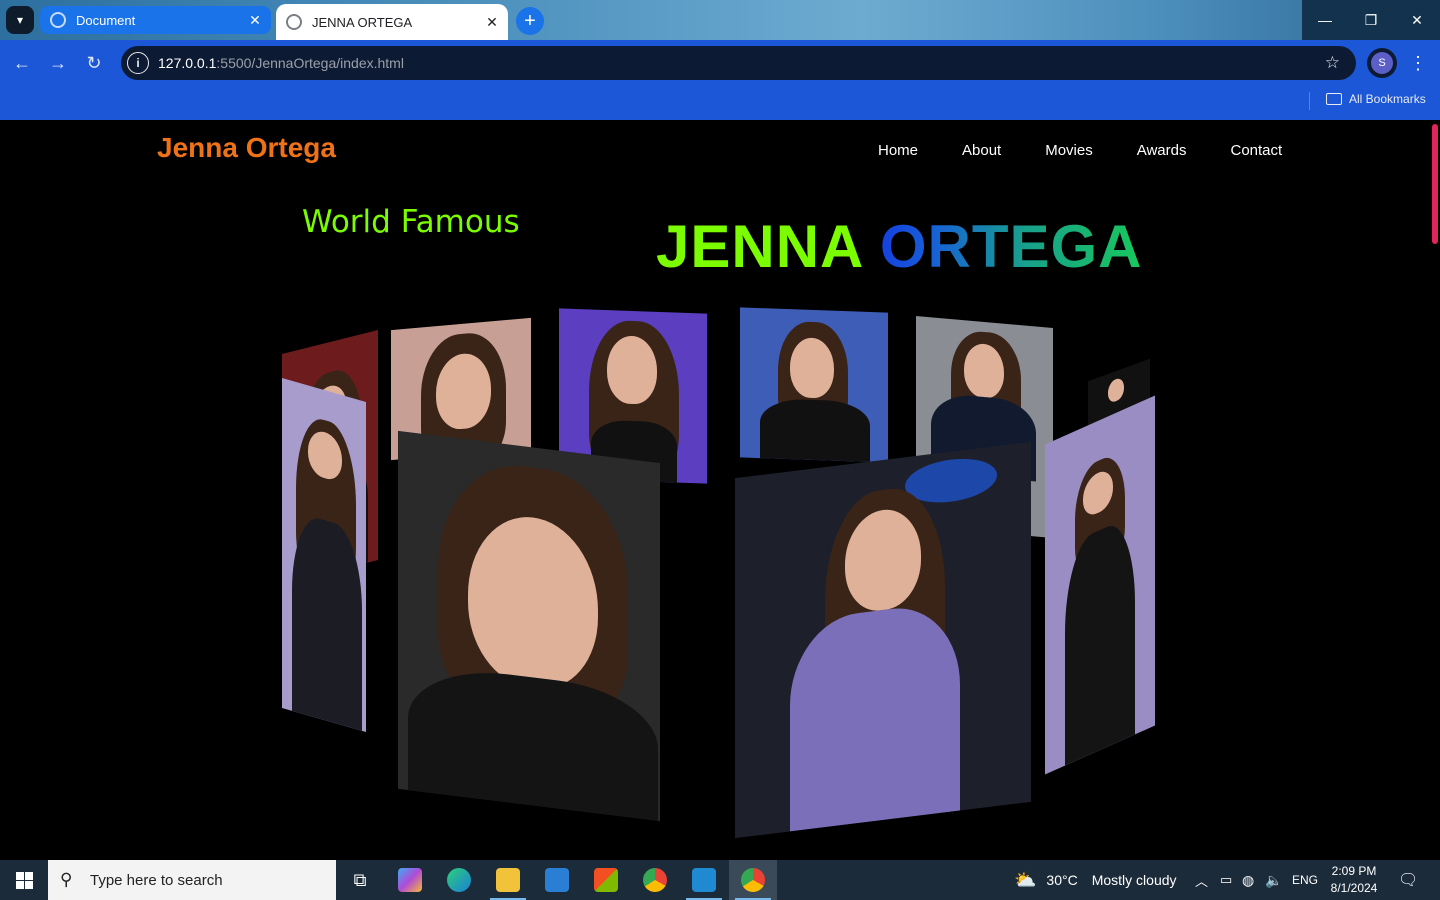 This screenshot has height=900, width=1440. I want to click on vscode-app, so click(704, 880).